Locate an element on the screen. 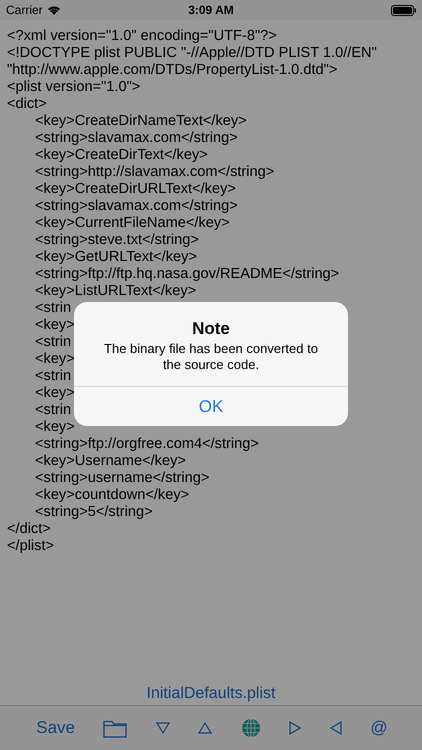 This screenshot has height=750, width=422. code-line: <key>Username</key> is located at coordinates (110, 461).